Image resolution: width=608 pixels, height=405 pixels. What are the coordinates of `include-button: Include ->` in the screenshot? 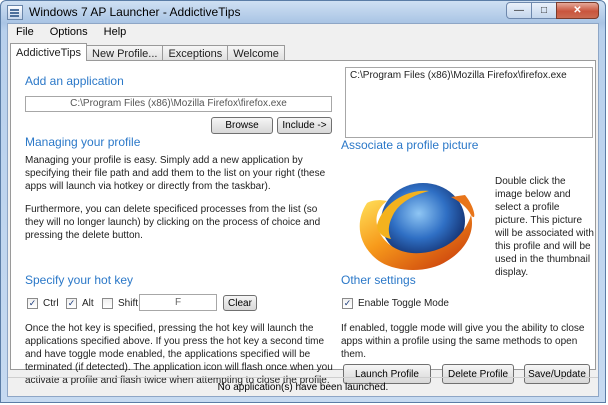 It's located at (304, 125).